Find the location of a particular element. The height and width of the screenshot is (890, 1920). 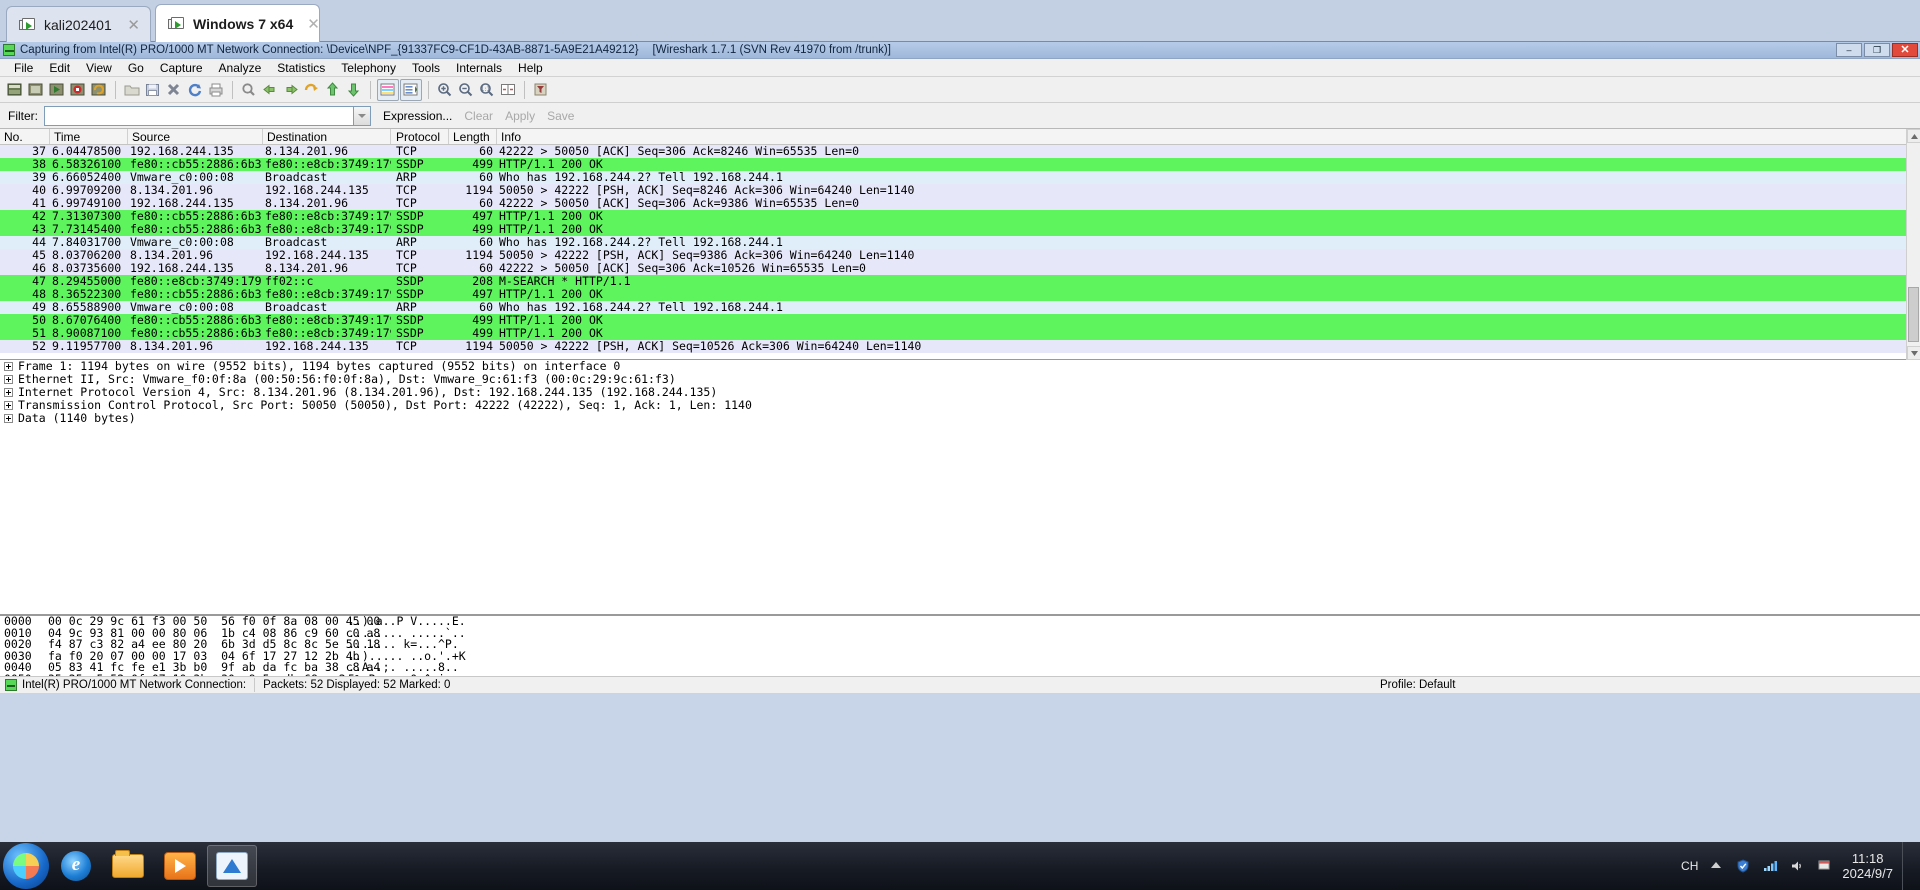

vm-tab-kali: kali202401 ✕ is located at coordinates (78, 24).